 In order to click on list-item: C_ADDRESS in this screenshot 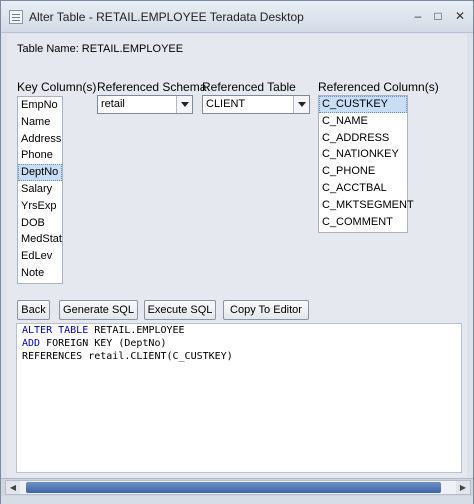, I will do `click(363, 138)`.